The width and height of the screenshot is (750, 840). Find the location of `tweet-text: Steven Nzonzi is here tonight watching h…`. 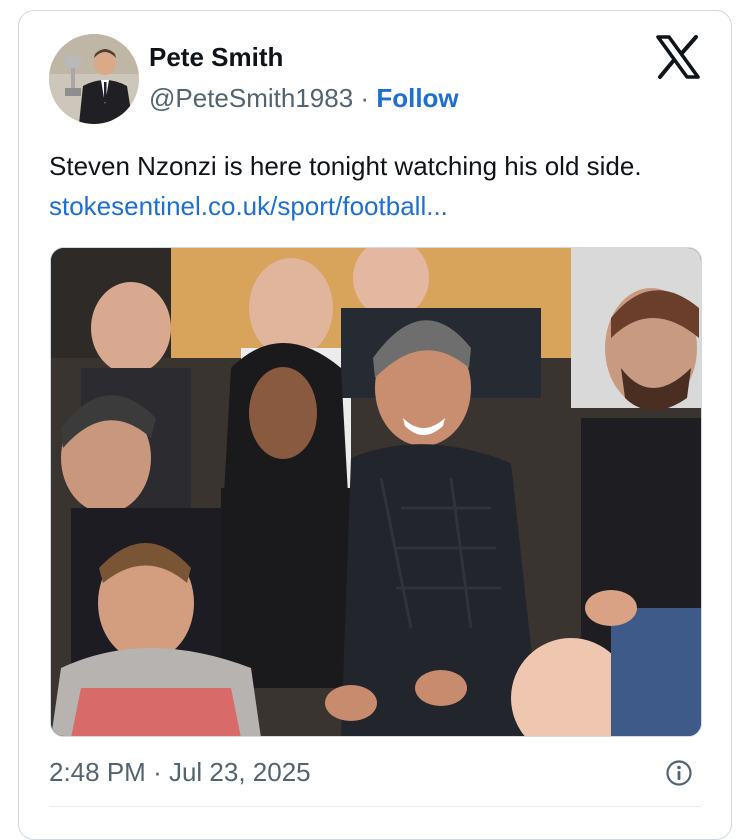

tweet-text: Steven Nzonzi is here tonight watching h… is located at coordinates (345, 166).